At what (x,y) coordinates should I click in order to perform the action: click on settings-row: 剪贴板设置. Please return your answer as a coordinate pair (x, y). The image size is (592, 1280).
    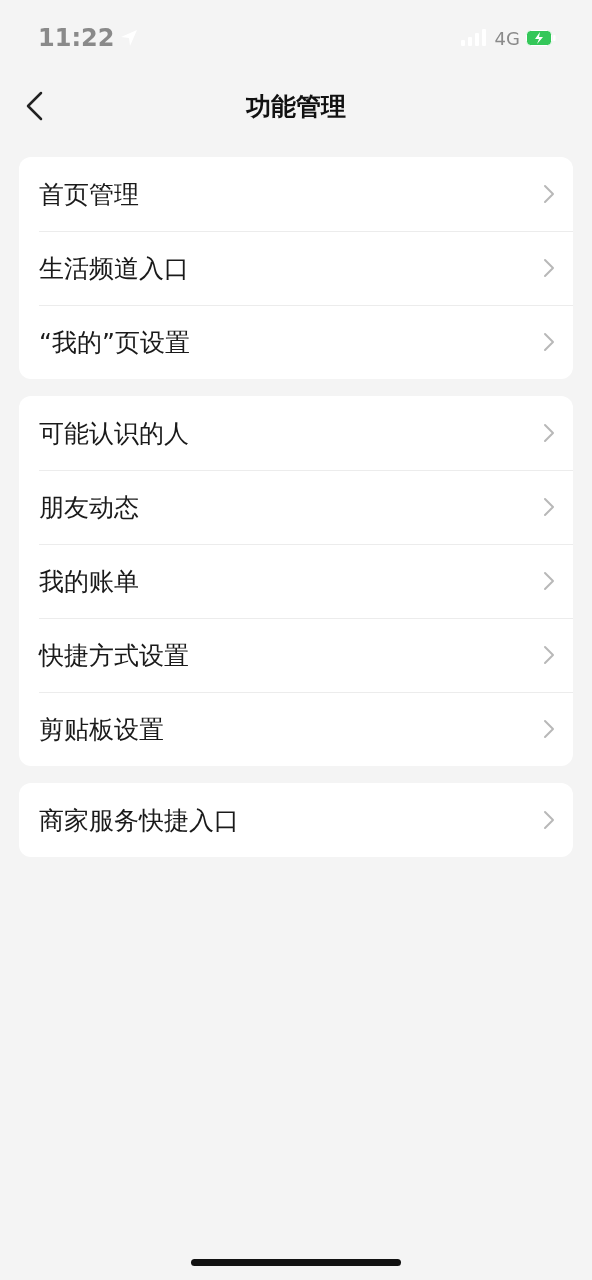
    Looking at the image, I should click on (296, 729).